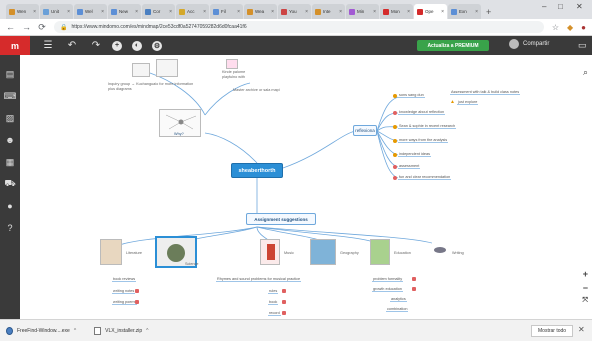 The image size is (592, 341). Describe the element at coordinates (415, 154) in the screenshot. I see `reflect-item-5: independent ideas` at that location.